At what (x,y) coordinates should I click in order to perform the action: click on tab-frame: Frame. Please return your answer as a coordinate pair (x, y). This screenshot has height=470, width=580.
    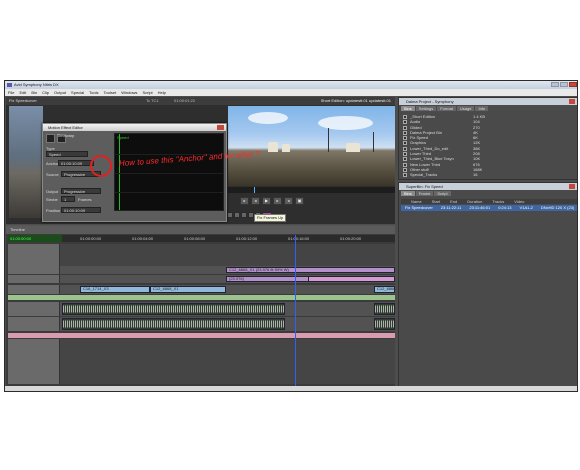
    Looking at the image, I should click on (424, 193).